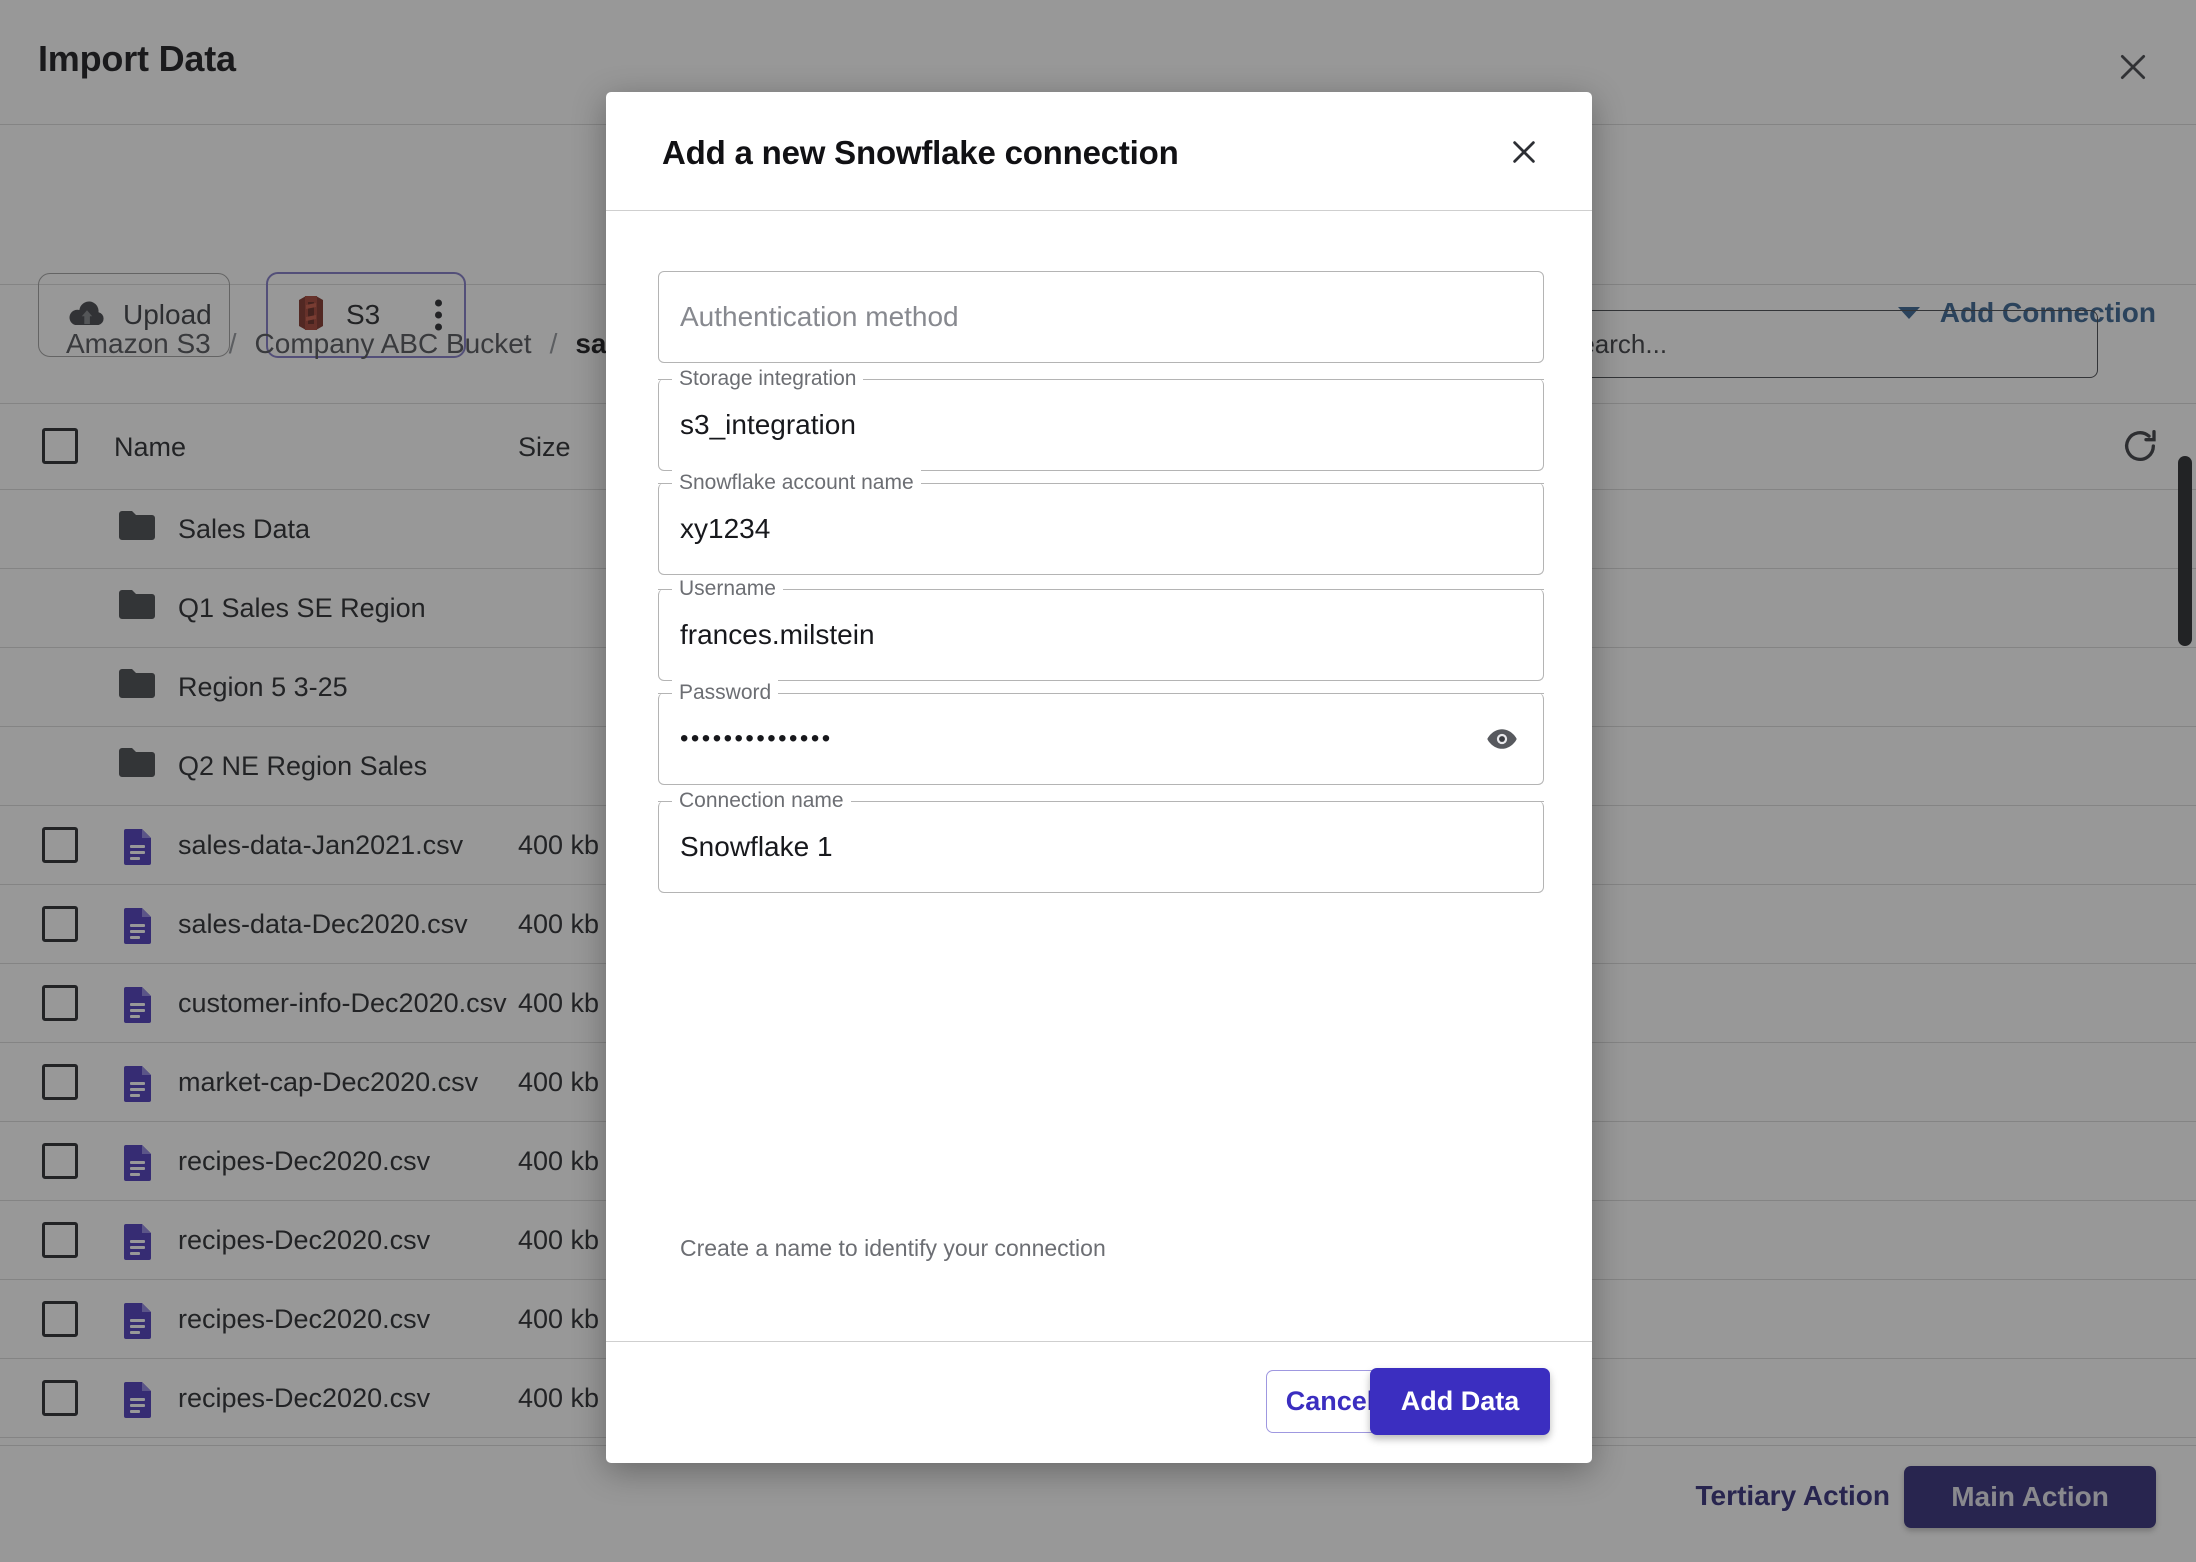 The width and height of the screenshot is (2196, 1562). I want to click on field-label: Snowflake account name, so click(796, 483).